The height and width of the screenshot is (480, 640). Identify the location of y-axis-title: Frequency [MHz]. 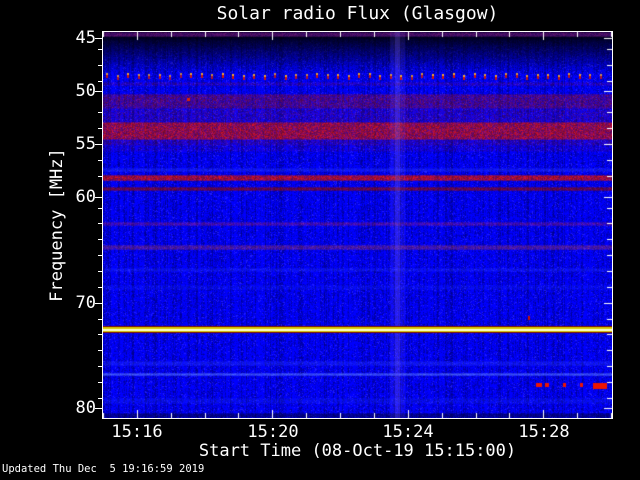
(57, 225).